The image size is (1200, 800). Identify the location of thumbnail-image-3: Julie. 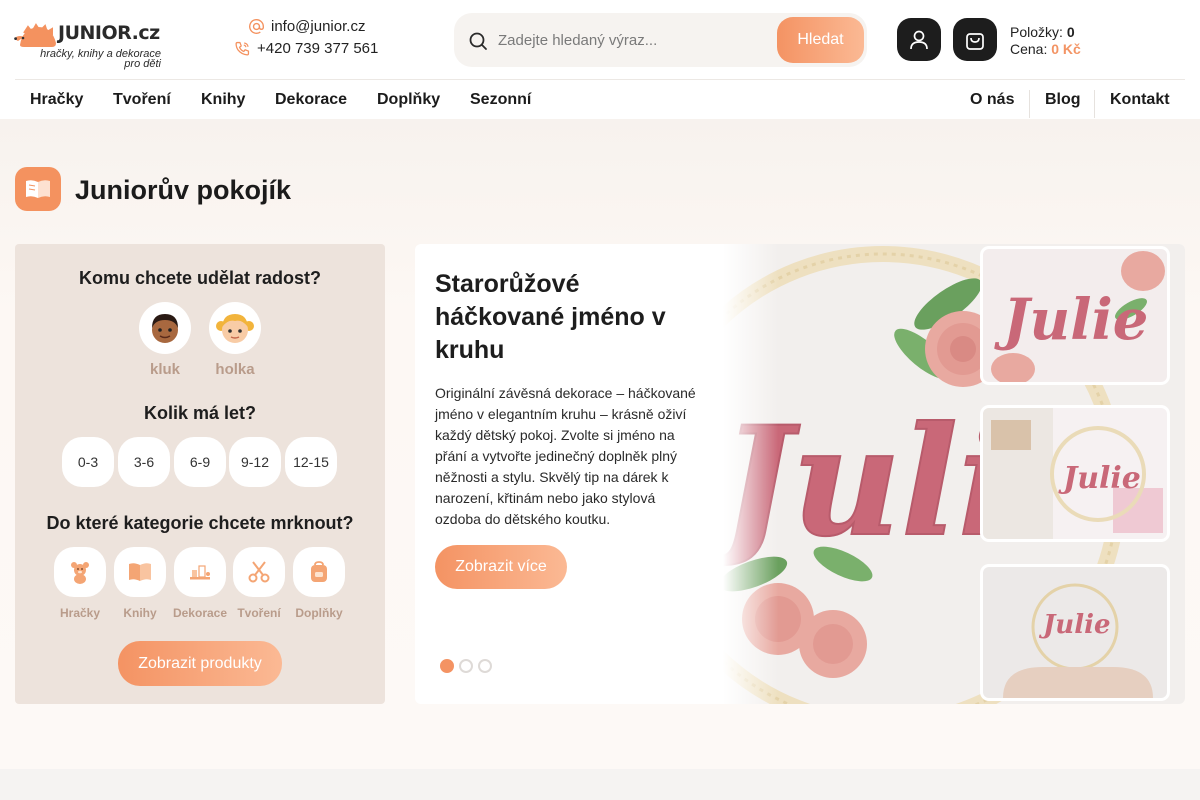
(1075, 632).